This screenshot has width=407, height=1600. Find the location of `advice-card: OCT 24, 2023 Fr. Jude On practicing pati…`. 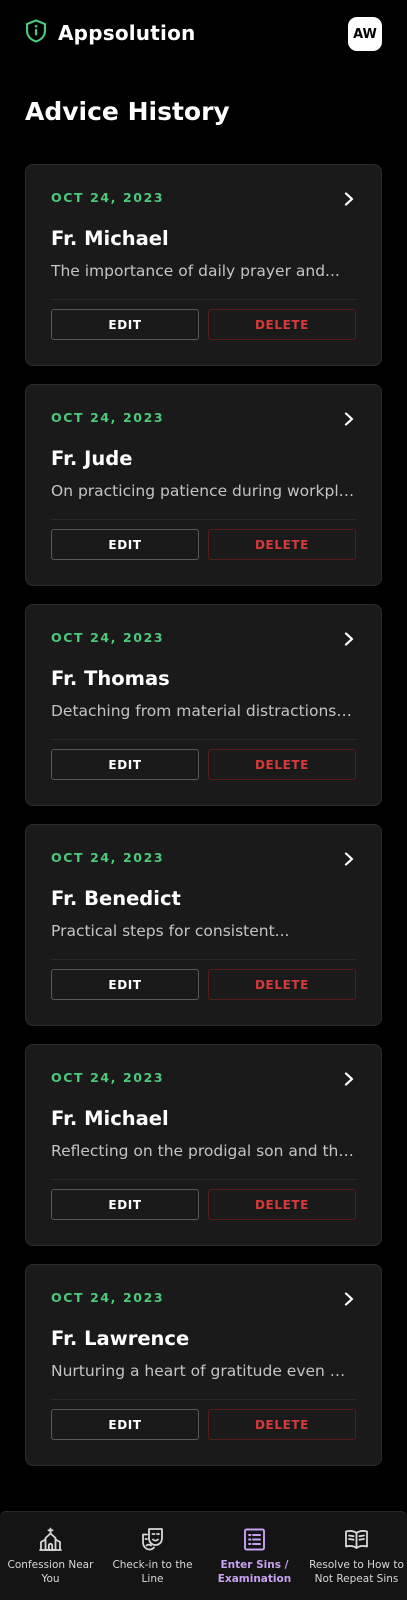

advice-card: OCT 24, 2023 Fr. Jude On practicing pati… is located at coordinates (203, 485).